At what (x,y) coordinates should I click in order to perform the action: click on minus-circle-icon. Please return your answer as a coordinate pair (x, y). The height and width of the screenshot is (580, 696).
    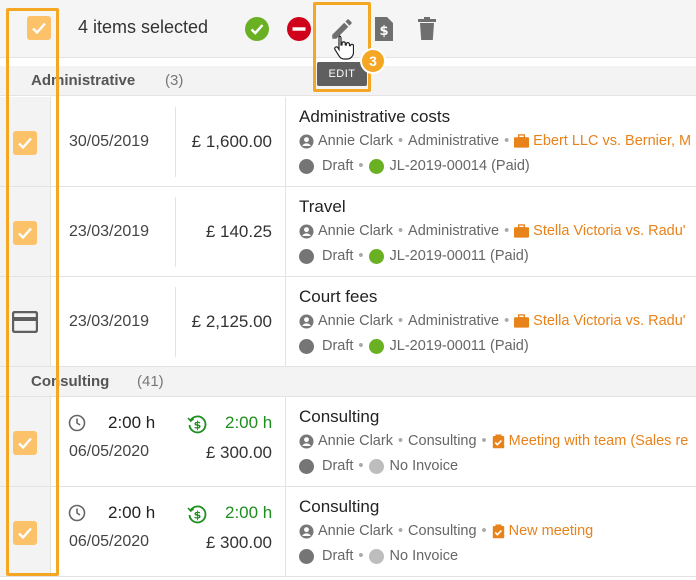
    Looking at the image, I should click on (299, 29).